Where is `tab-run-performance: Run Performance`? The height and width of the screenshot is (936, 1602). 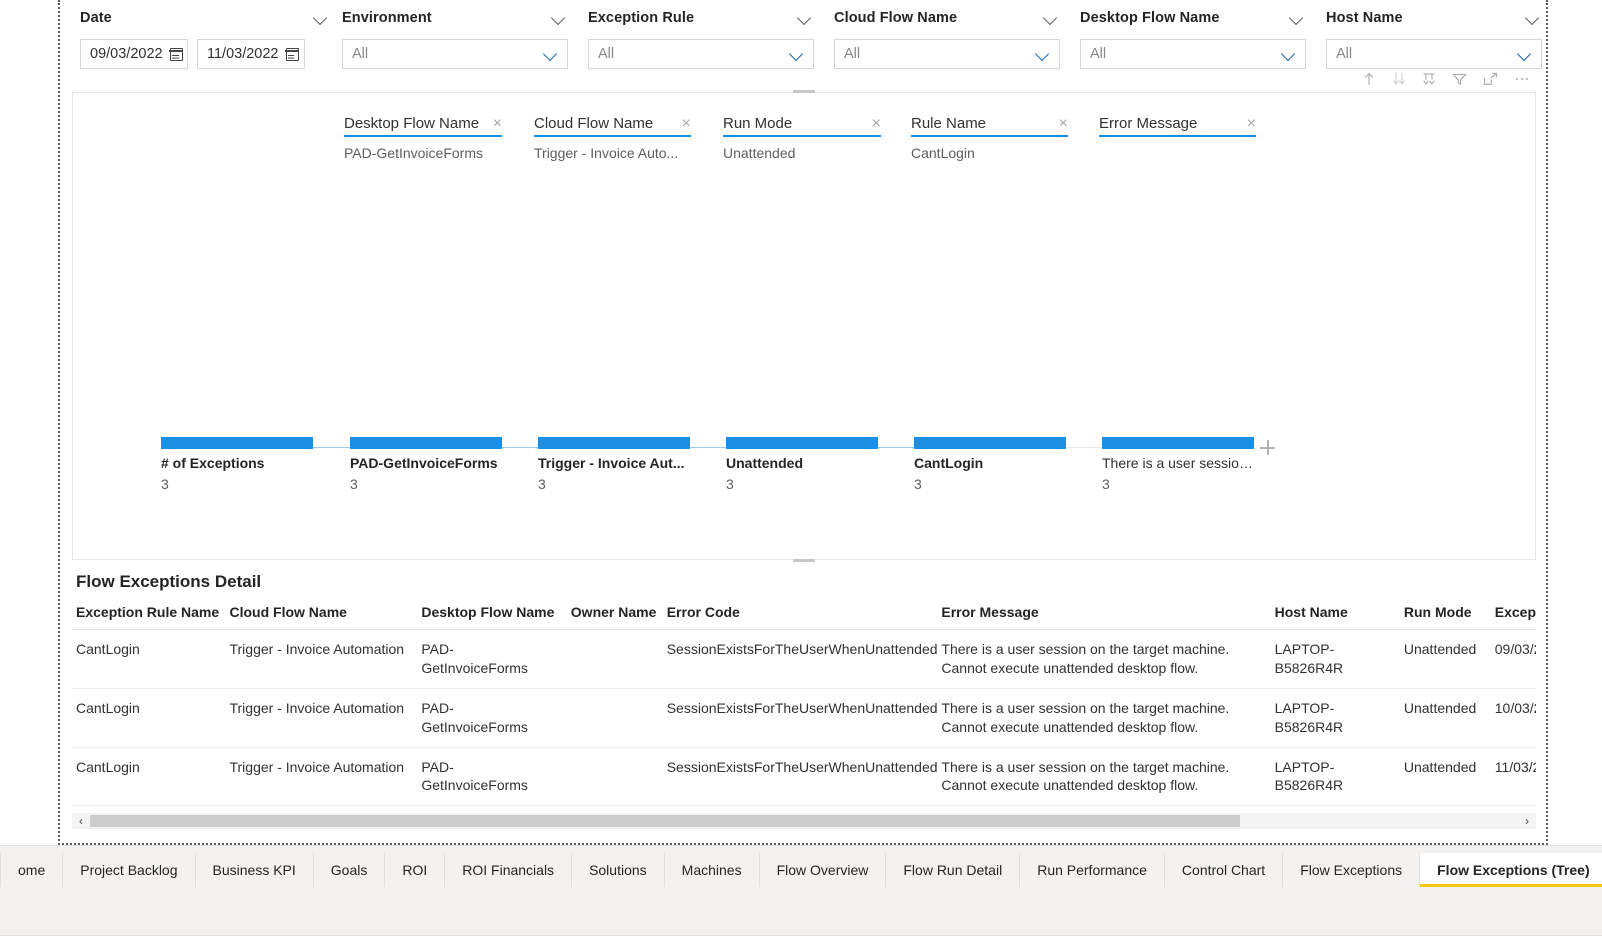
tab-run-performance: Run Performance is located at coordinates (1092, 870).